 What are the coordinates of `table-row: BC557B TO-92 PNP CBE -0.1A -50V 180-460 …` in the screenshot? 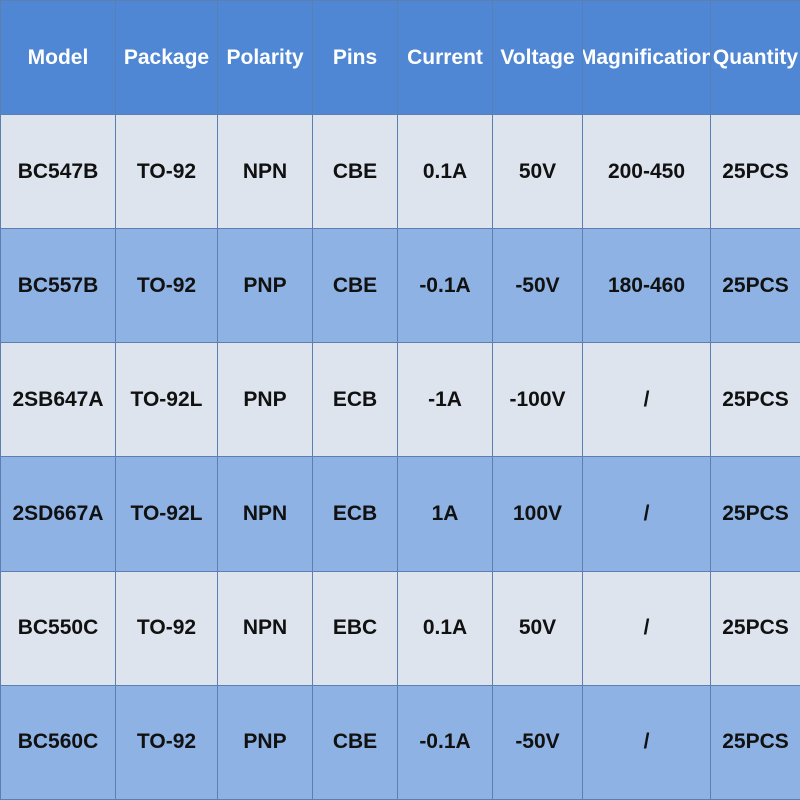 It's located at (400, 286).